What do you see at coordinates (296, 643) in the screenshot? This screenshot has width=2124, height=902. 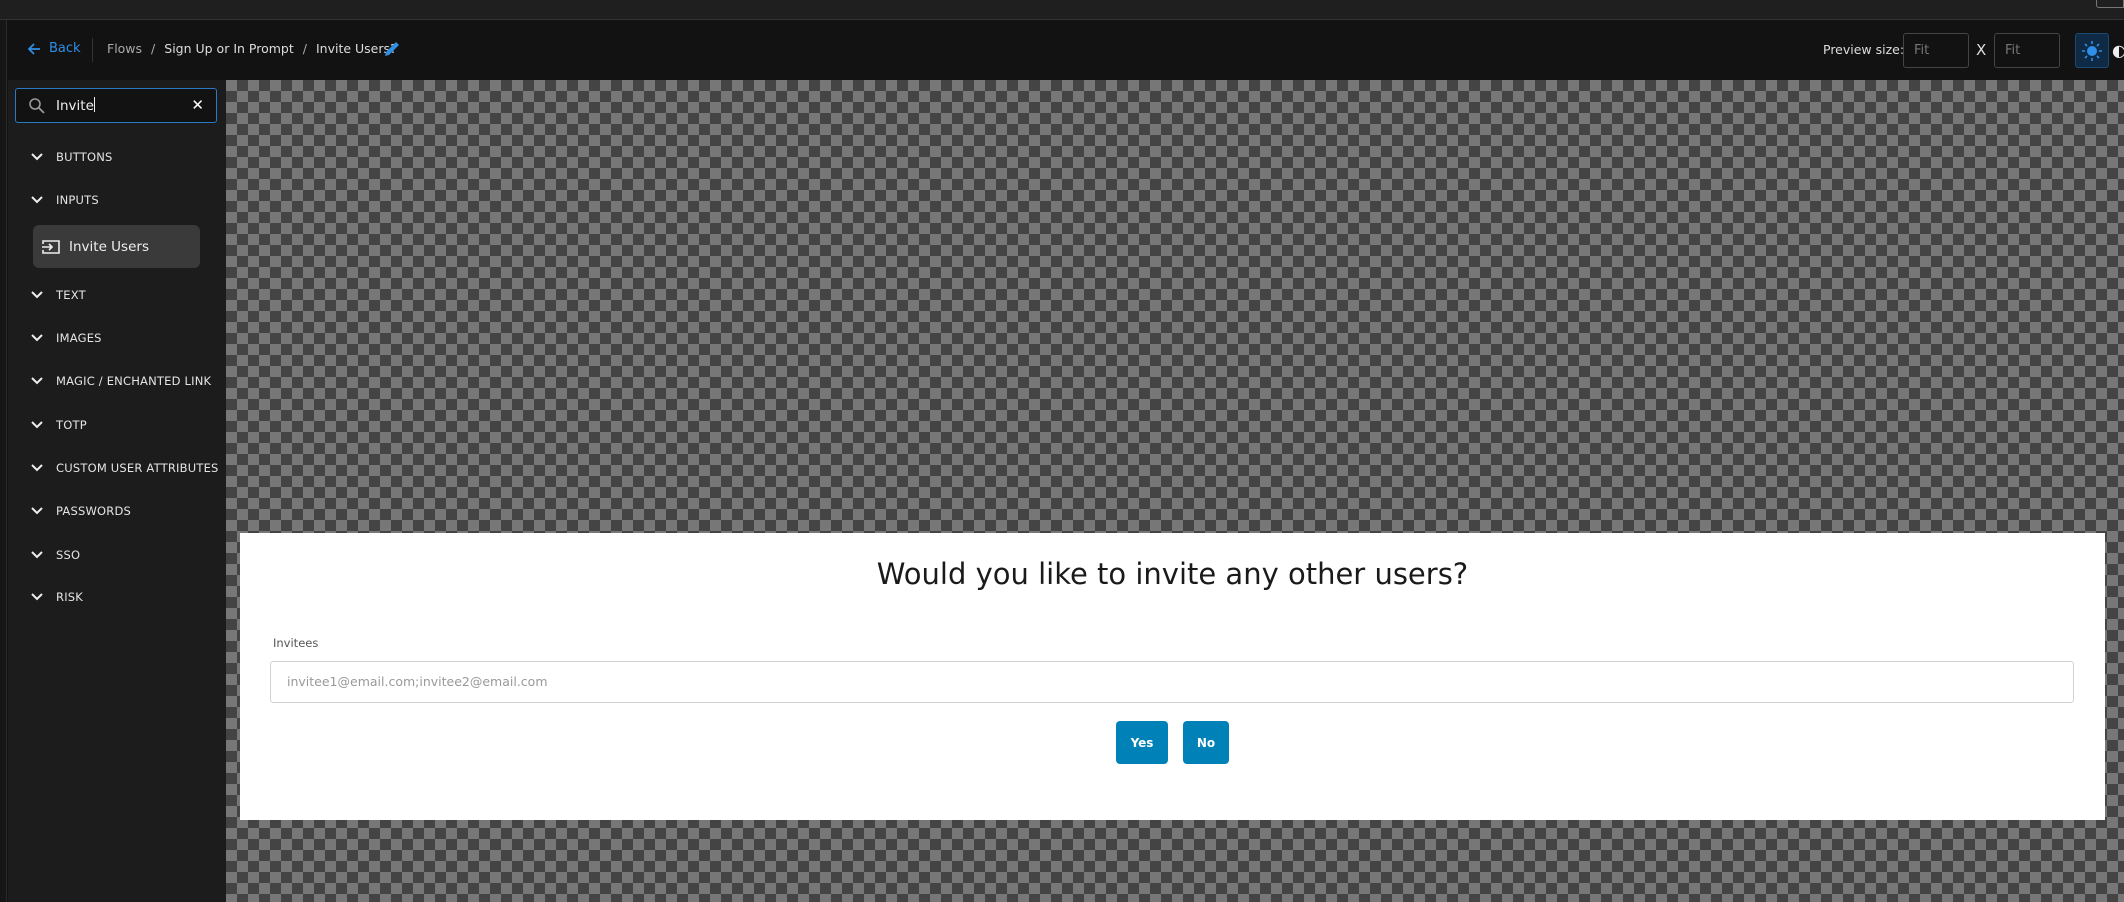 I see `invitees-label: Invitees` at bounding box center [296, 643].